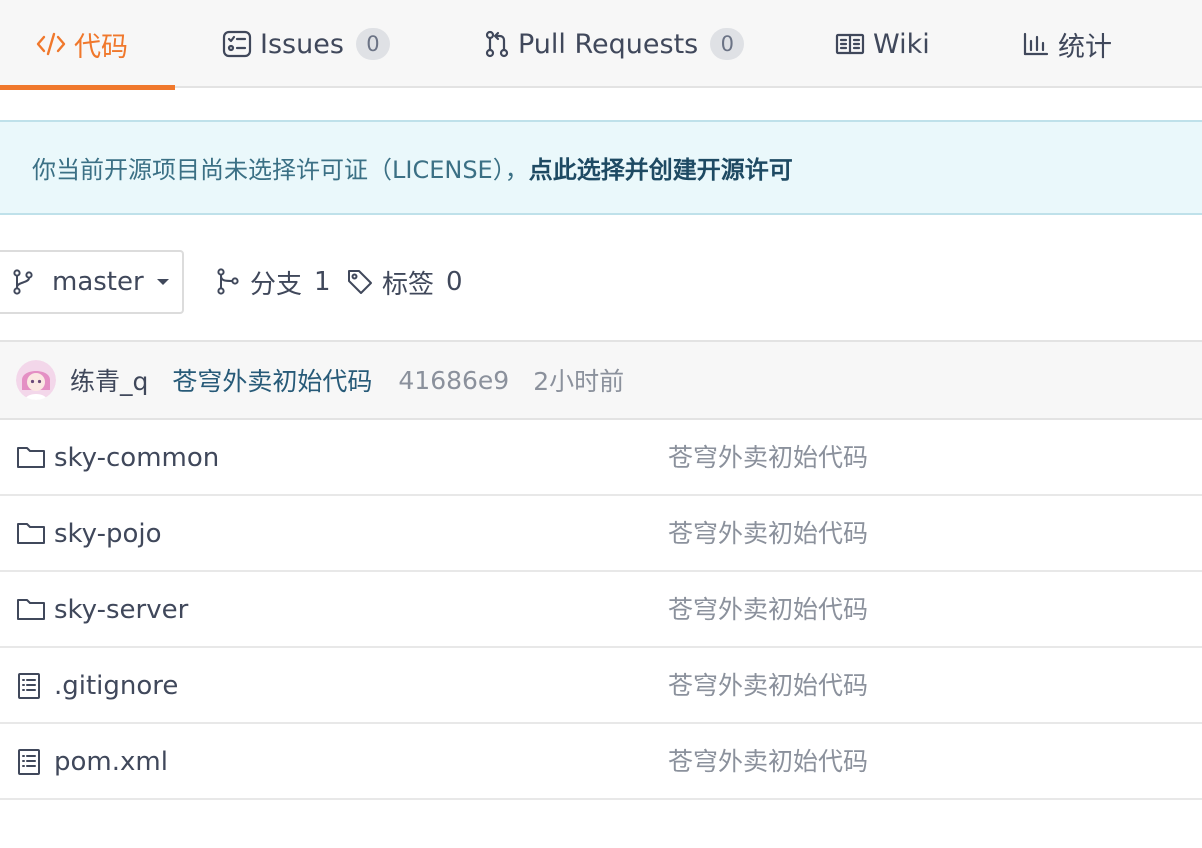  I want to click on file-row-sky-pojo: sky-pojo 苍穹外卖初始代码, so click(601, 534).